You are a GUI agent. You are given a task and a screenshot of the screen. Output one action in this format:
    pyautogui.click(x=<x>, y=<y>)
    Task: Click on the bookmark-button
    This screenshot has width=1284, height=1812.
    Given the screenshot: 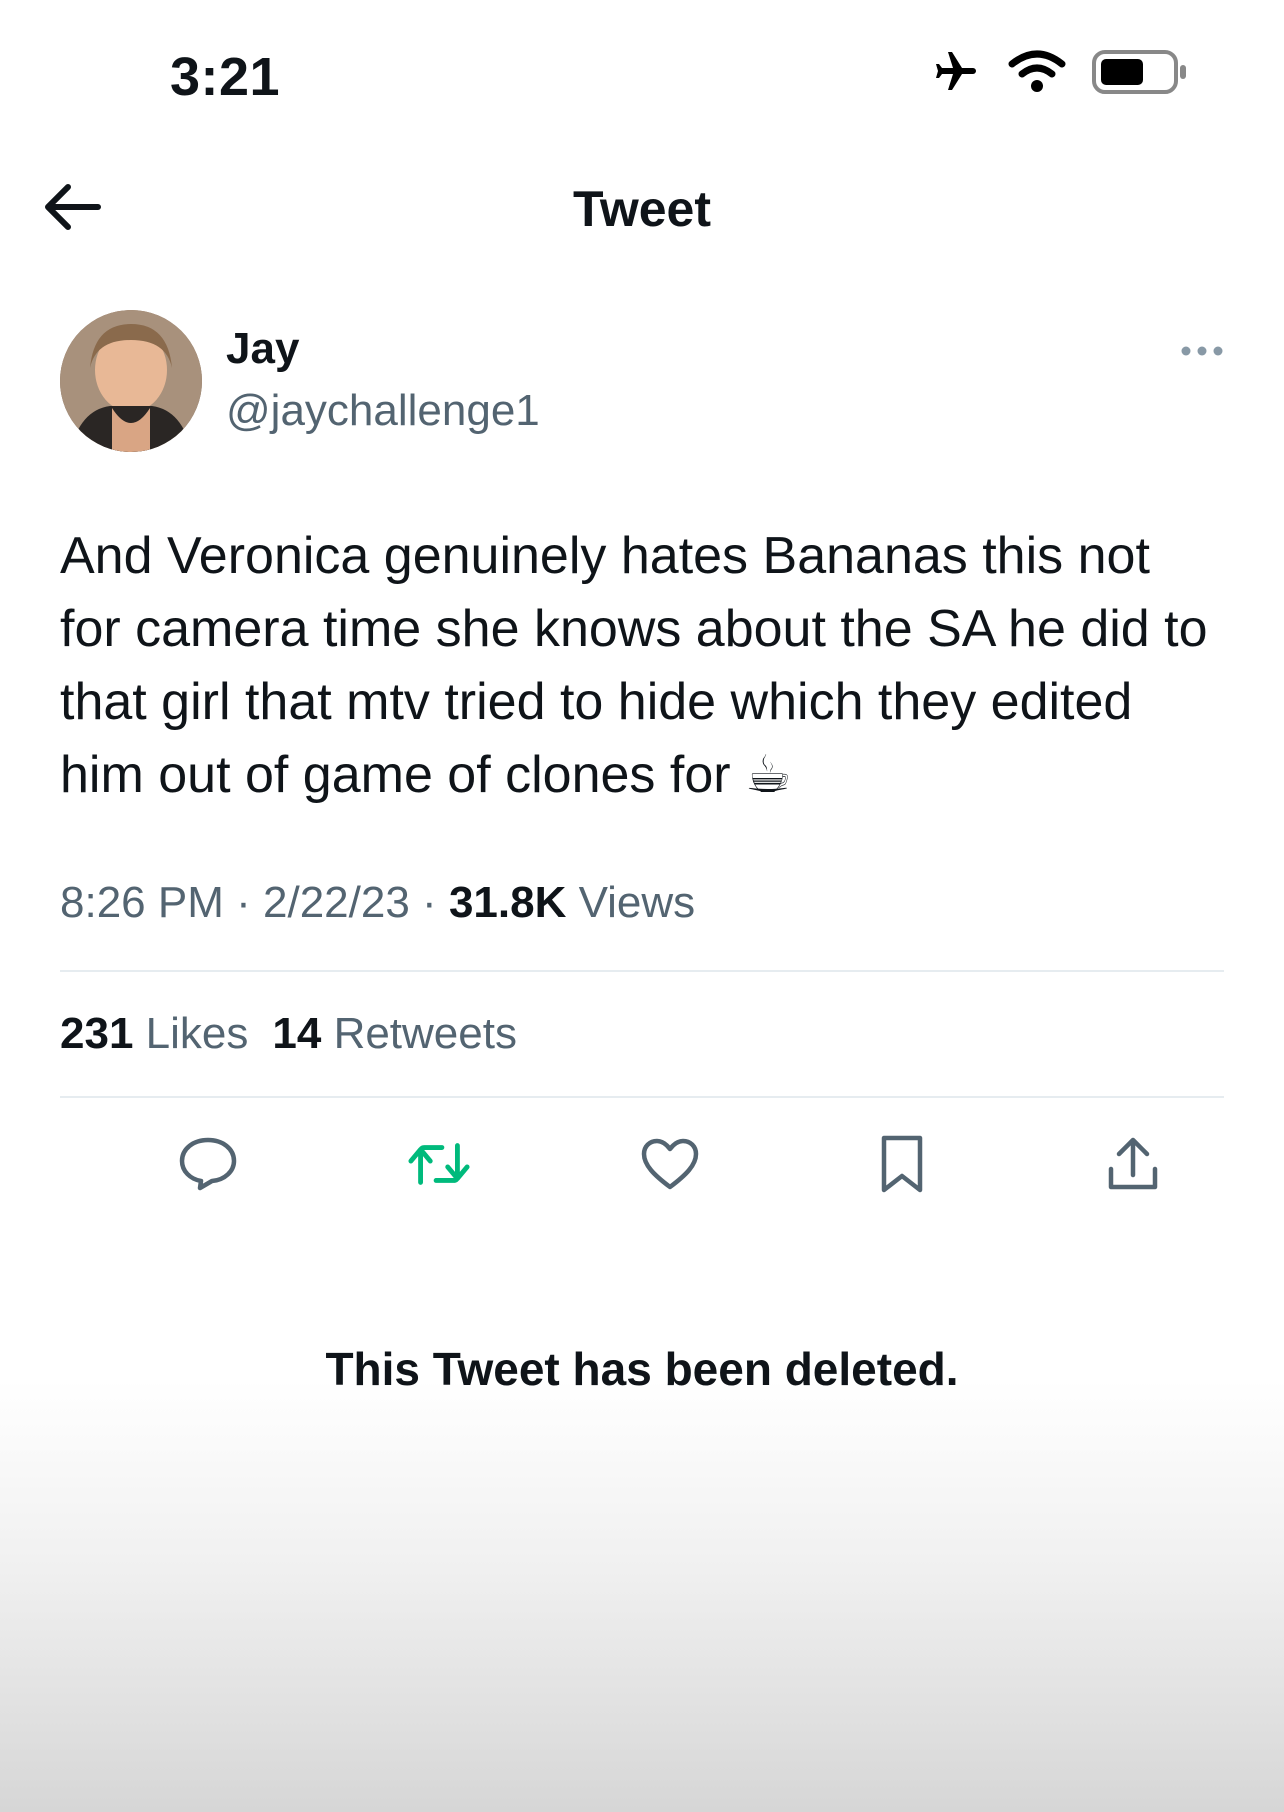 What is the action you would take?
    pyautogui.click(x=902, y=1164)
    